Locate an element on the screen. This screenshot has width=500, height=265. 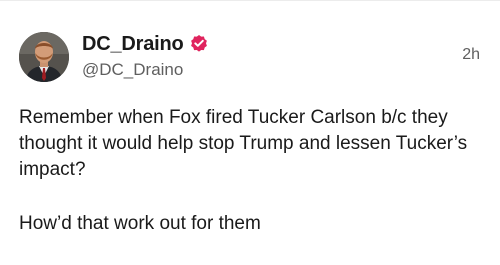
verified-badge-icon is located at coordinates (199, 44).